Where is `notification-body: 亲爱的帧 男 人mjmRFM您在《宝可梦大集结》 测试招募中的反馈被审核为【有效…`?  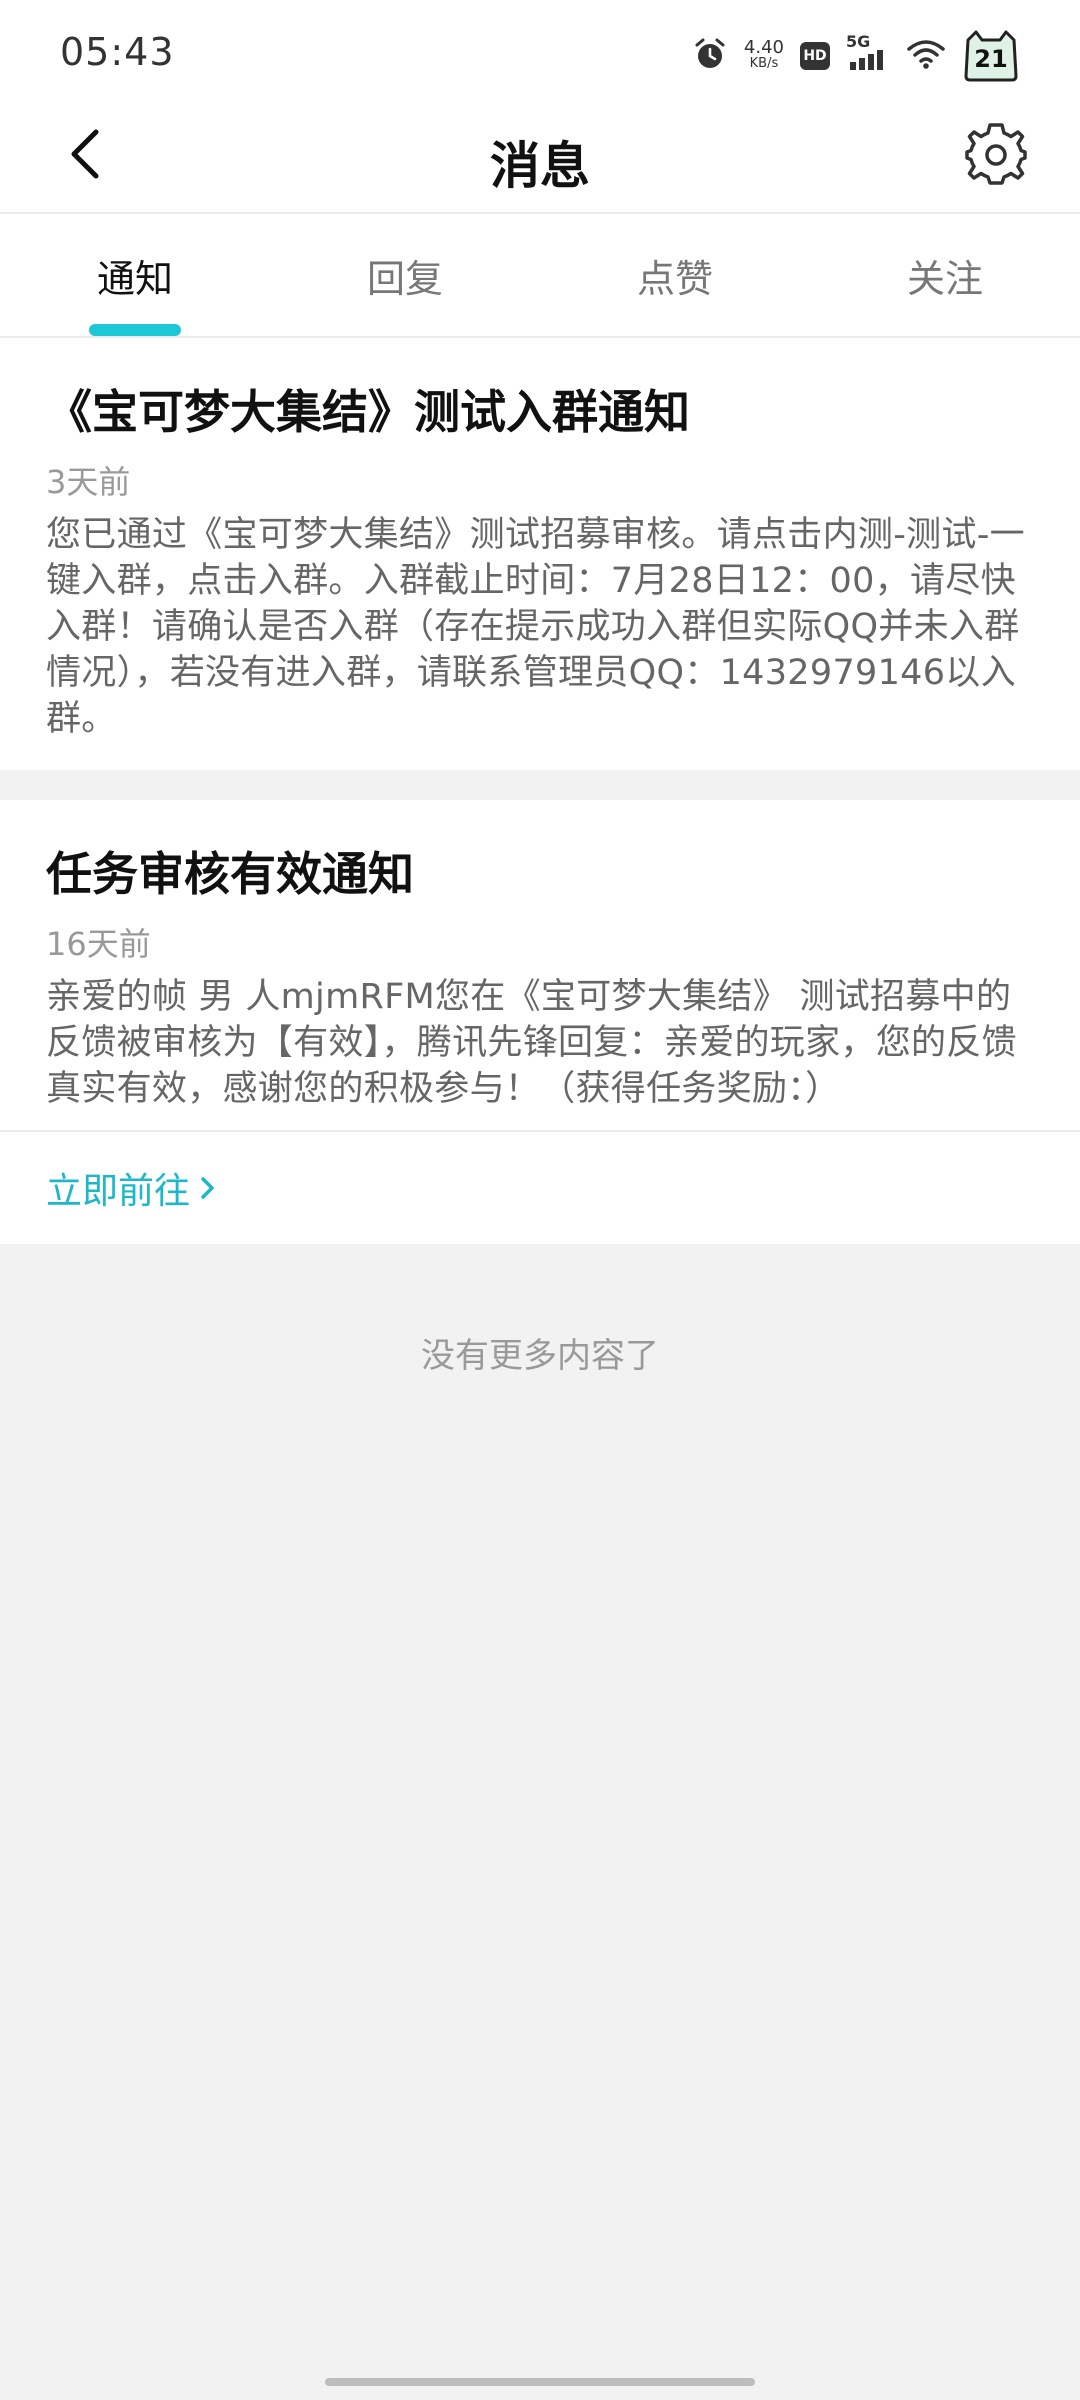
notification-body: 亲爱的帧 男 人mjmRFM您在《宝可梦大集结》 测试招募中的反馈被审核为【有效… is located at coordinates (531, 1043).